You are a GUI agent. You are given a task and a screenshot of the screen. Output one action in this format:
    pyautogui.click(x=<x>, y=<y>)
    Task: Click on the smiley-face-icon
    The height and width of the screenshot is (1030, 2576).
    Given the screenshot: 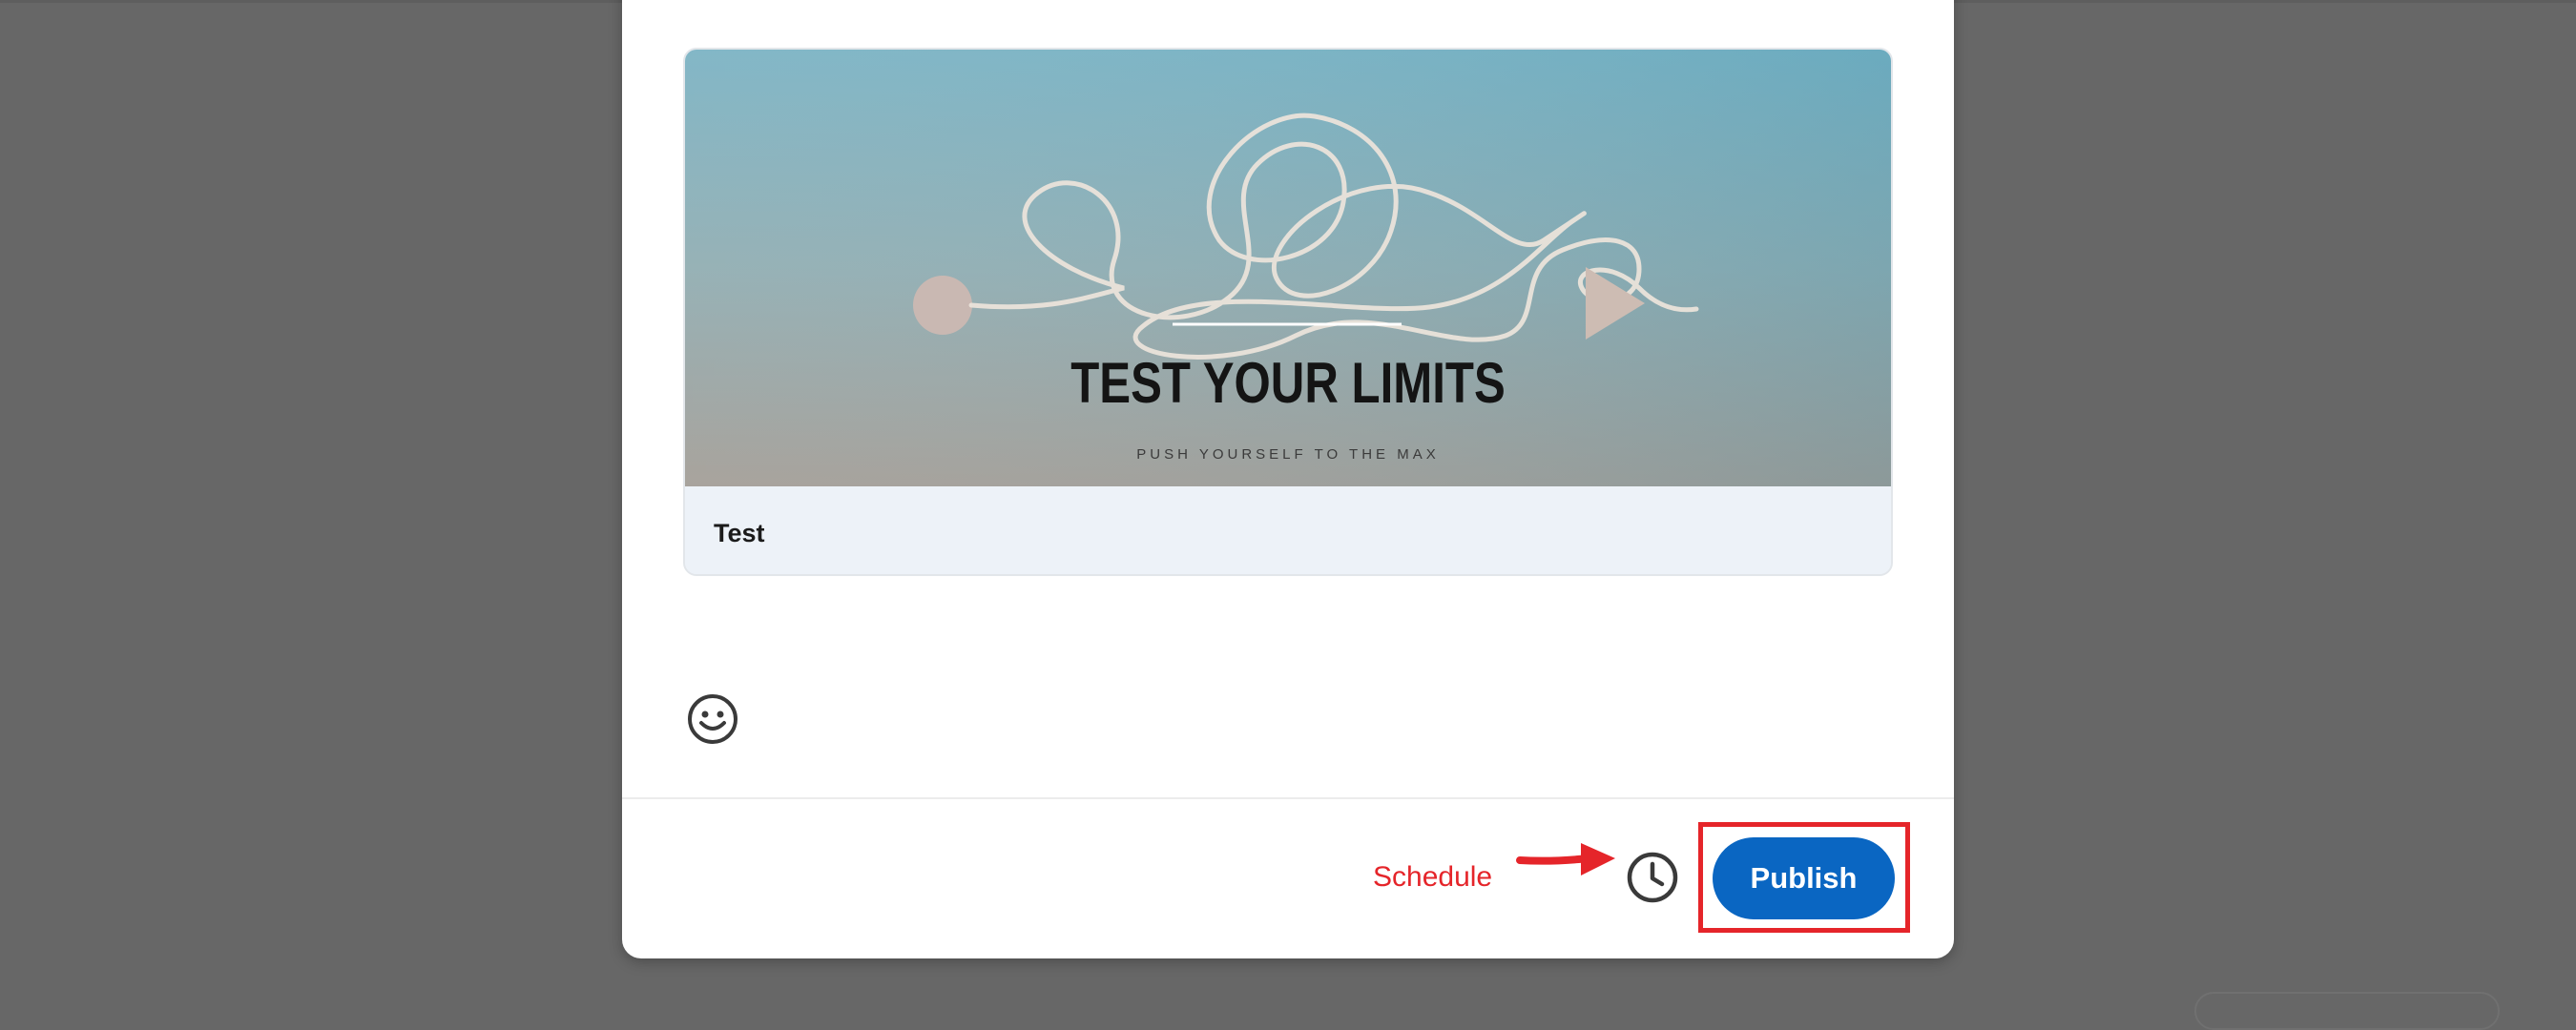 What is the action you would take?
    pyautogui.click(x=712, y=719)
    